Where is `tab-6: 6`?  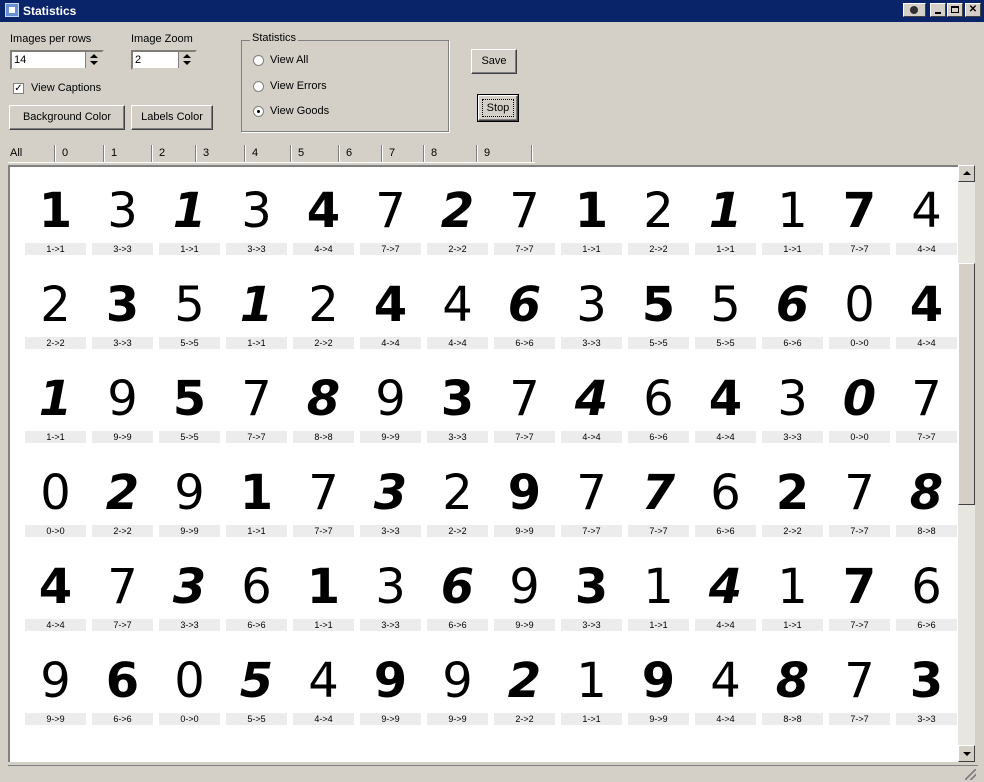
tab-6: 6 is located at coordinates (360, 153).